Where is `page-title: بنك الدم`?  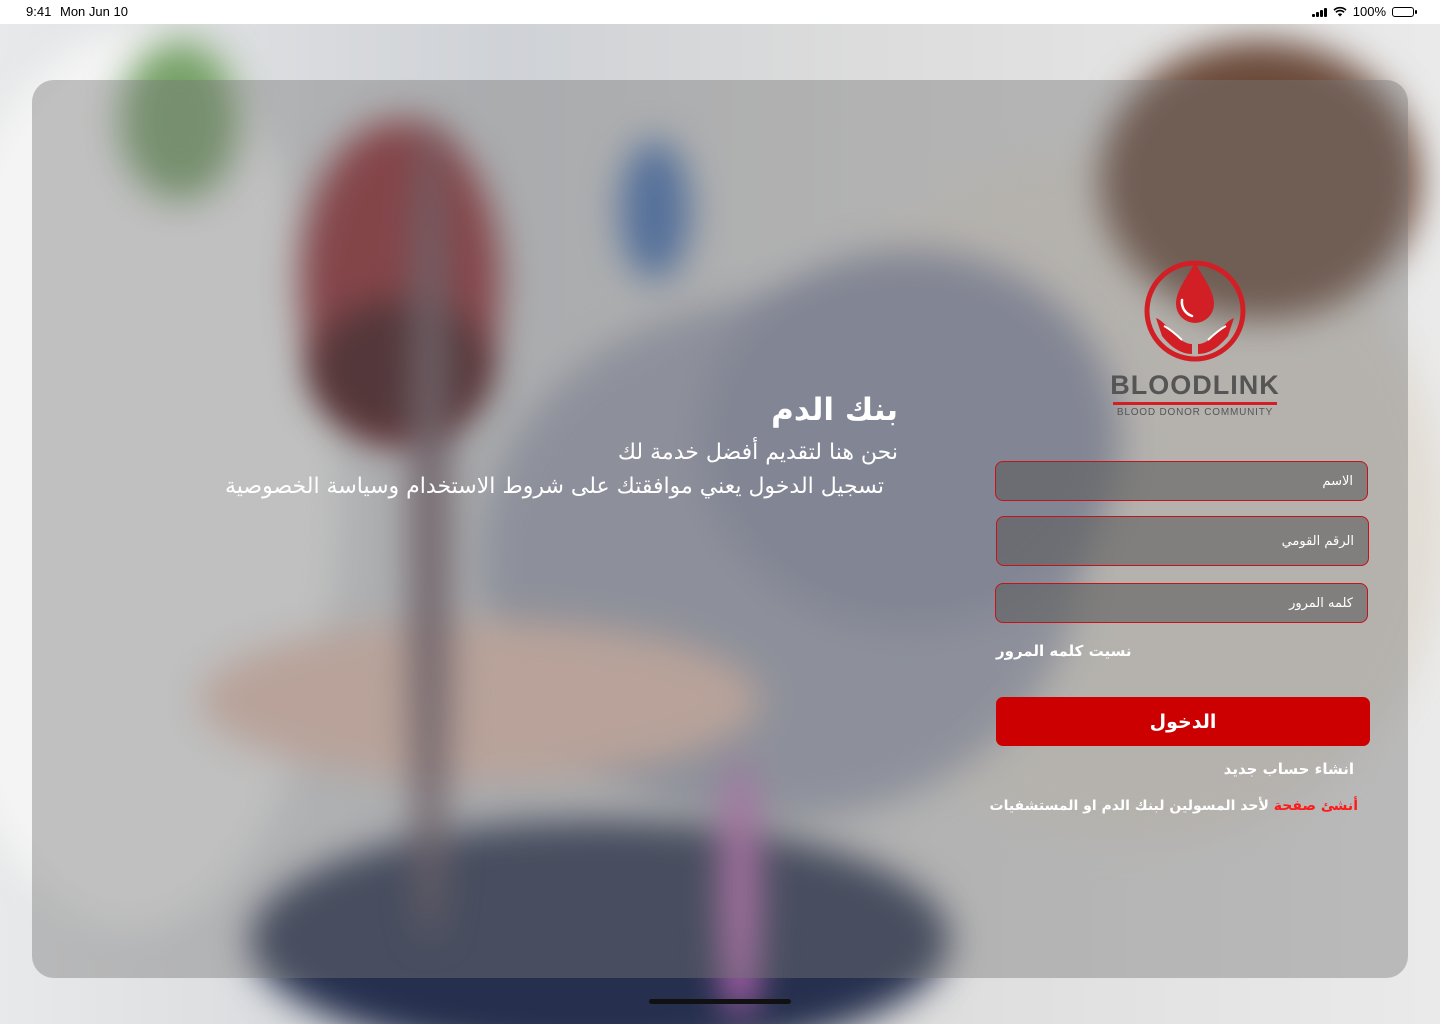 page-title: بنك الدم is located at coordinates (834, 410).